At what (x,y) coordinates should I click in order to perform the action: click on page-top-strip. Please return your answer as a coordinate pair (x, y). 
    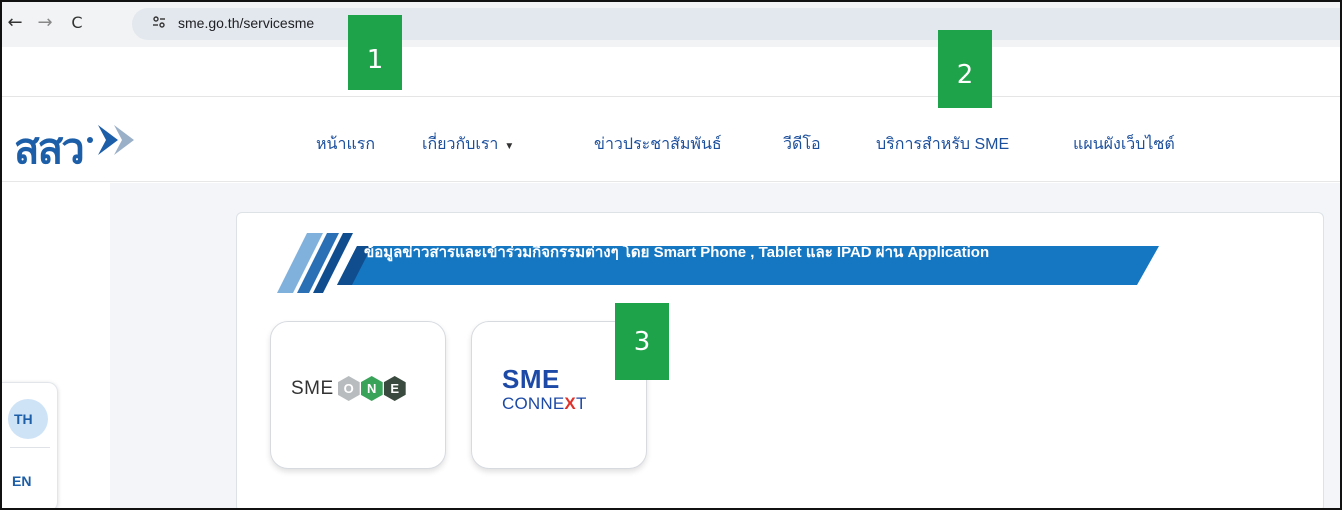
    Looking at the image, I should click on (671, 72).